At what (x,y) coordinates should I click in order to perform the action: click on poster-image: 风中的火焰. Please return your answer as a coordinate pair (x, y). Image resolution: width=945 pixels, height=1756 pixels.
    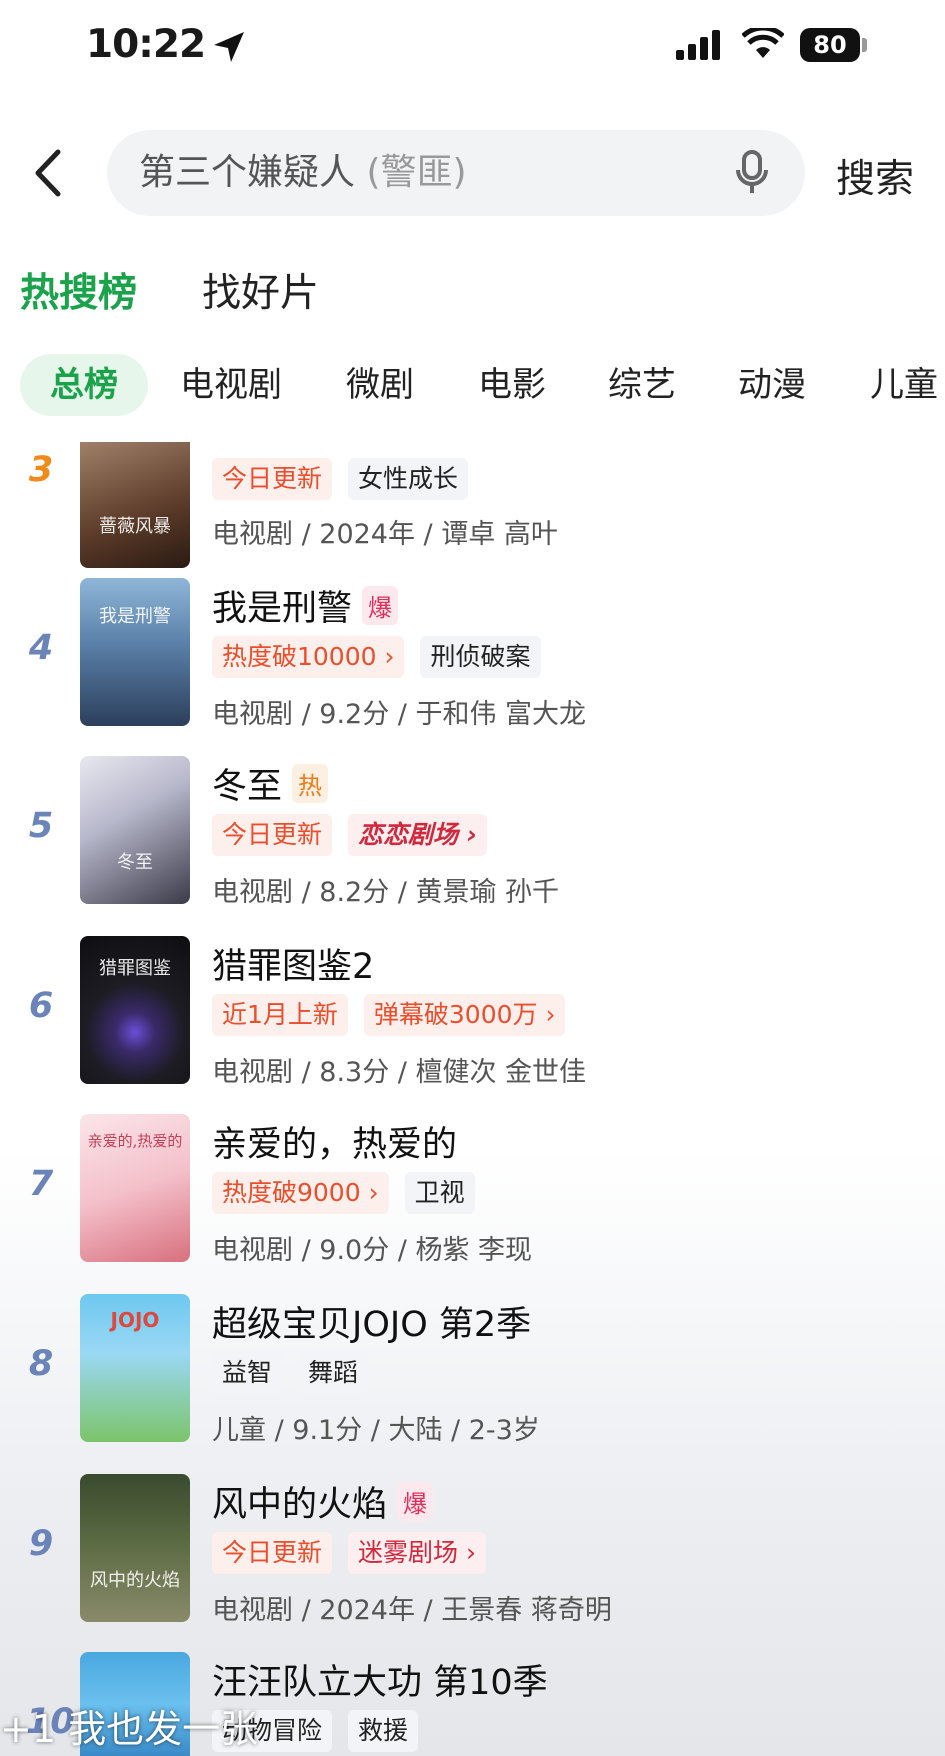
    Looking at the image, I should click on (135, 1548).